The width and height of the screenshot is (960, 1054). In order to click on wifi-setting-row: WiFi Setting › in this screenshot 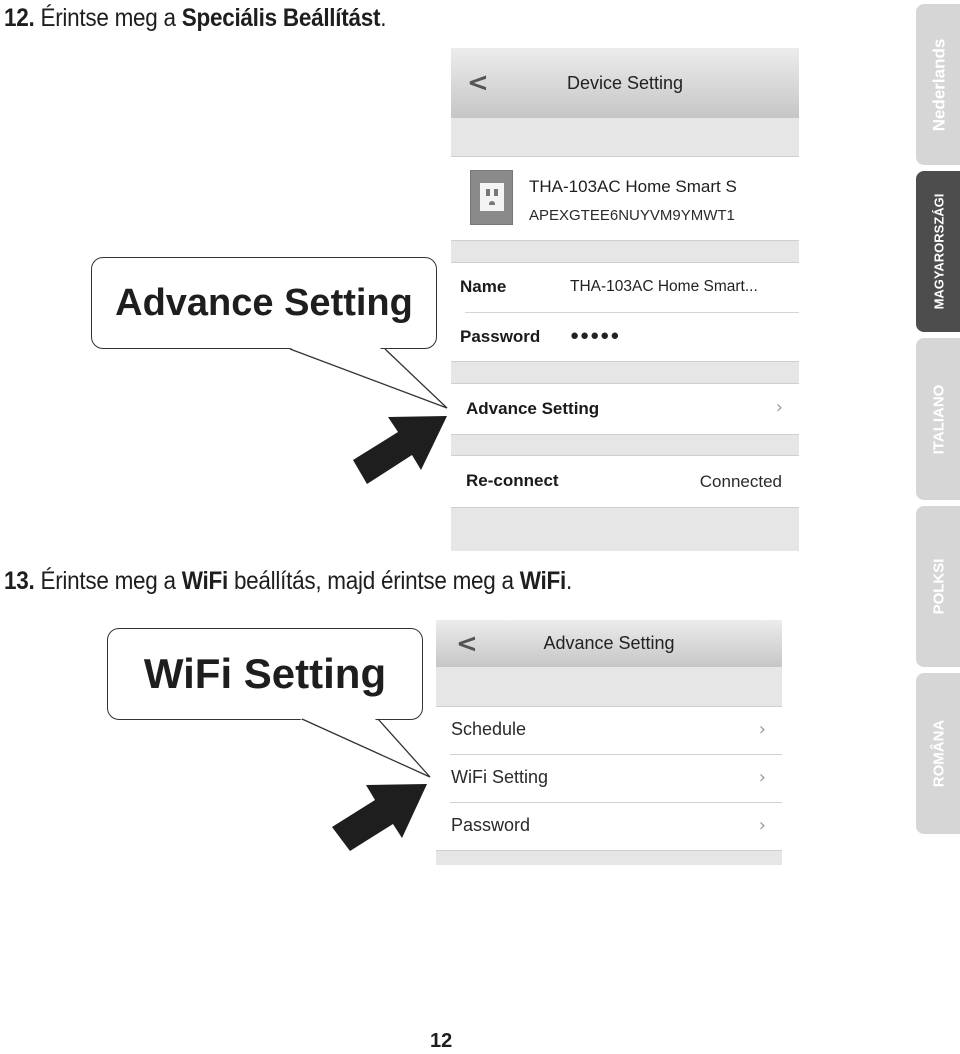, I will do `click(609, 779)`.